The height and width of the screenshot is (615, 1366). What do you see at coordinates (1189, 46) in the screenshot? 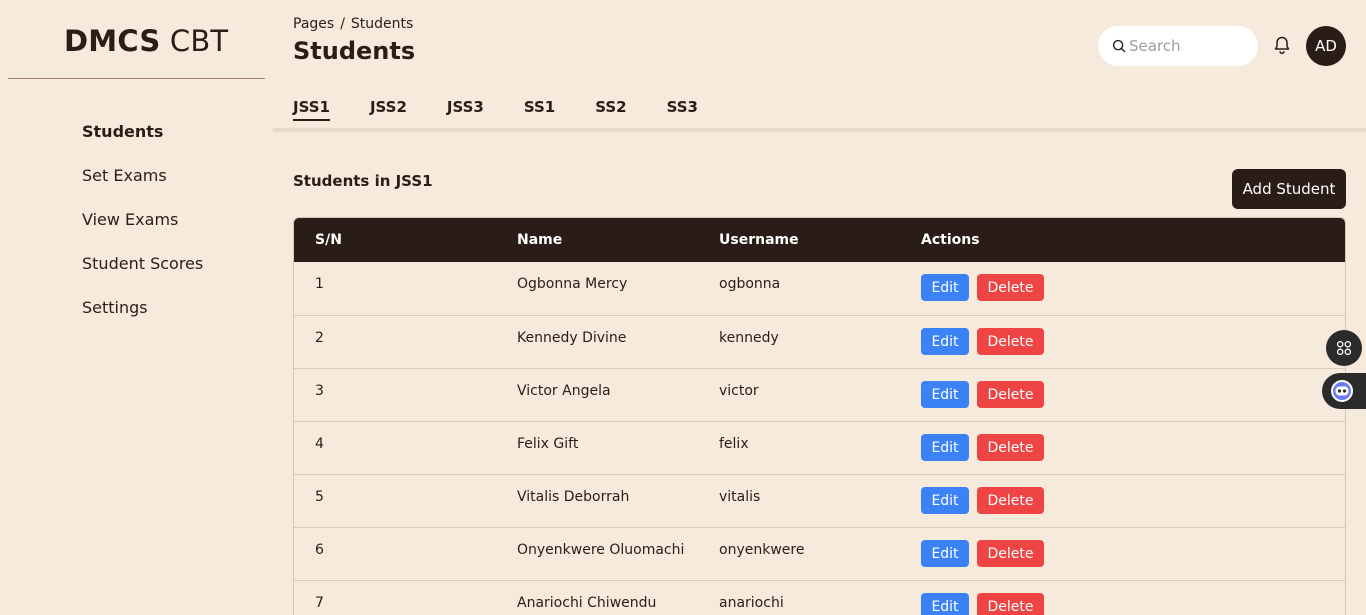
I see `search-input` at bounding box center [1189, 46].